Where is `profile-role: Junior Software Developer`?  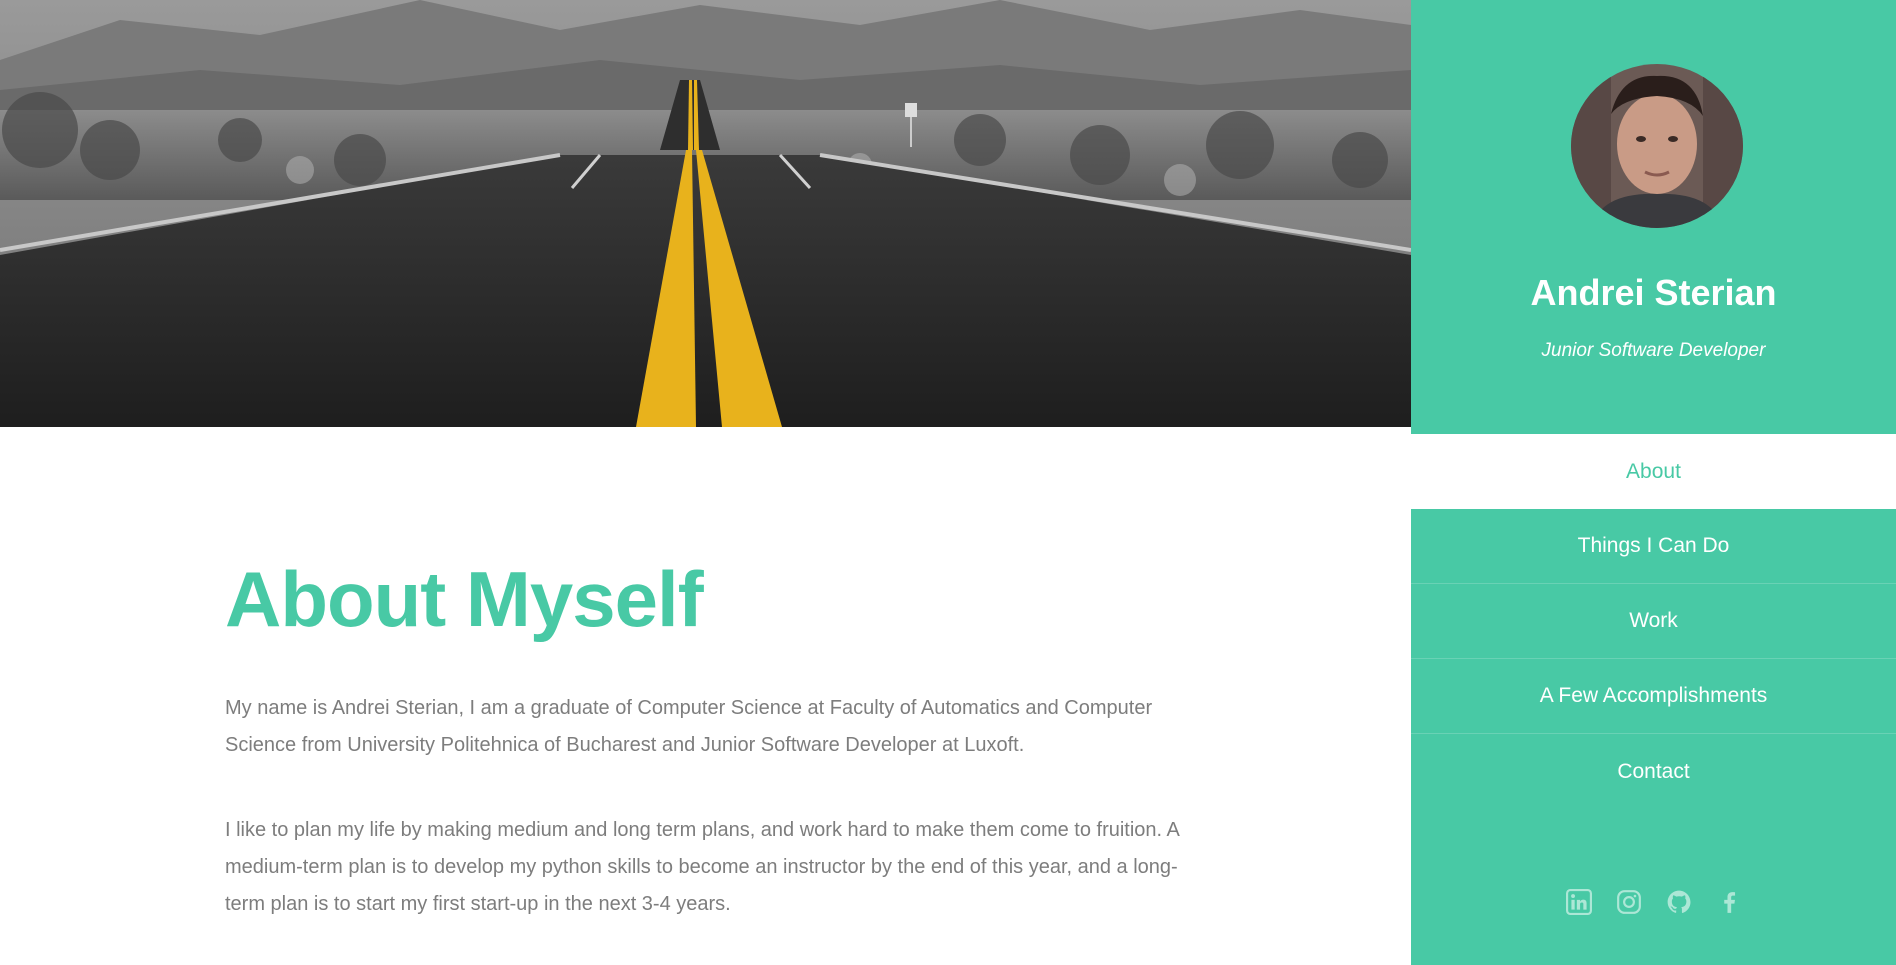 profile-role: Junior Software Developer is located at coordinates (1653, 350).